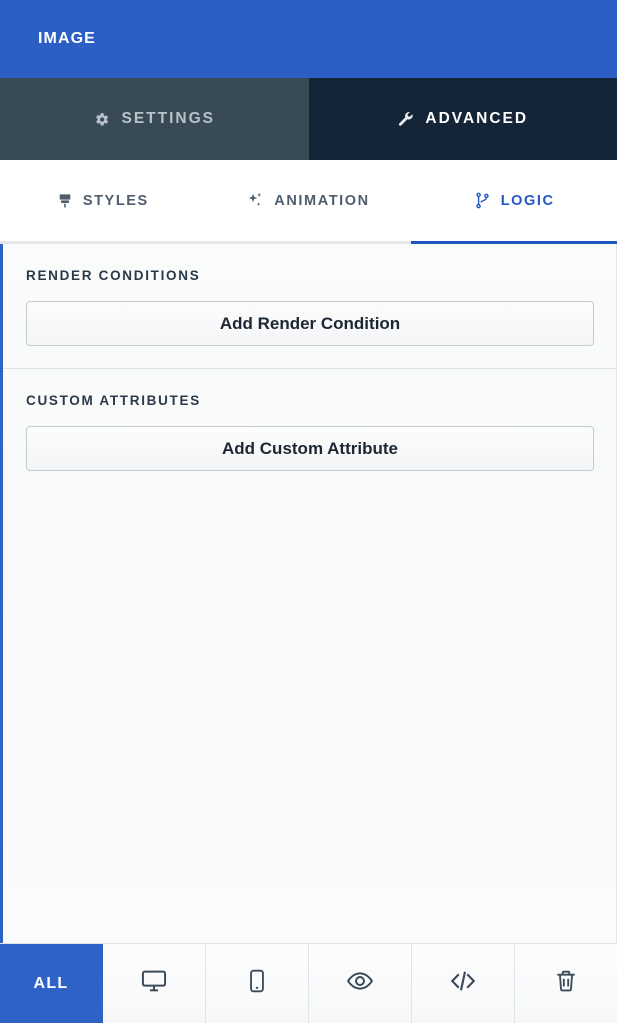  I want to click on tab-settings-label: SETTINGS, so click(168, 118).